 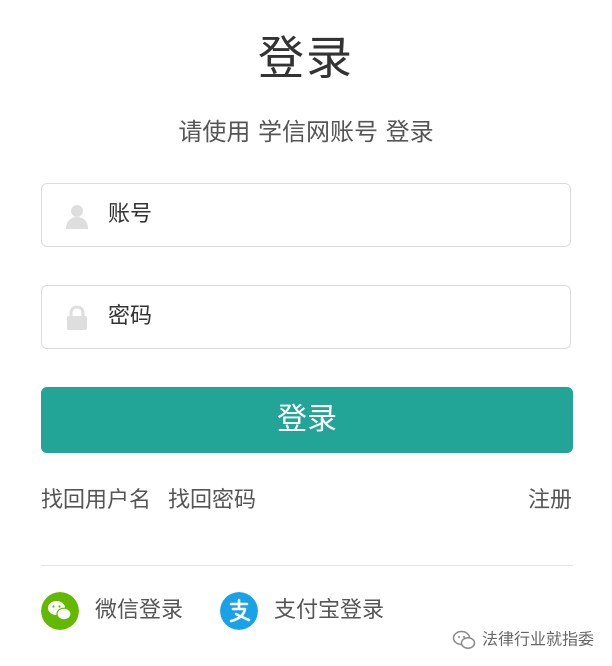 What do you see at coordinates (77, 217) in the screenshot?
I see `user-icon` at bounding box center [77, 217].